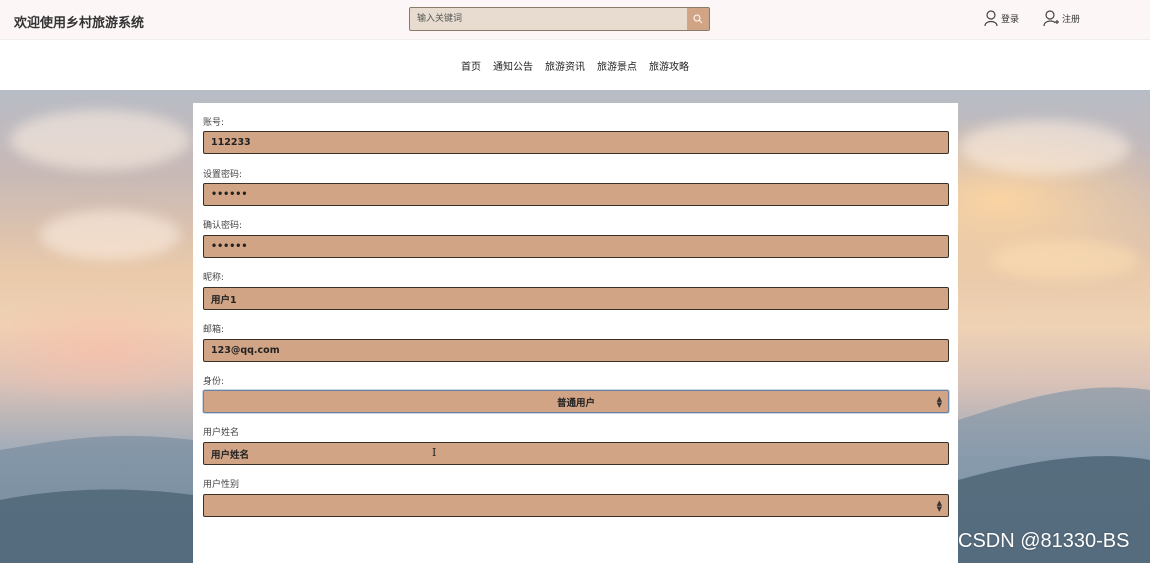  Describe the element at coordinates (513, 65) in the screenshot. I see `nav-notices: 通知公告` at that location.